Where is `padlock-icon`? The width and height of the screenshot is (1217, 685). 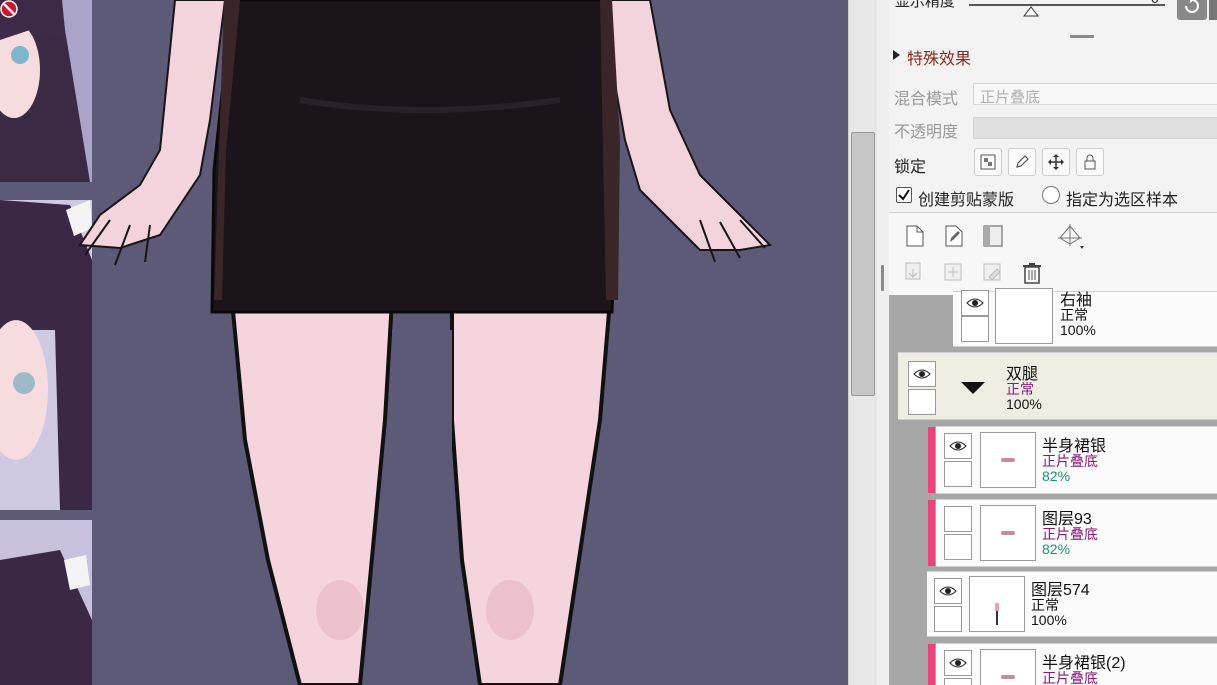
padlock-icon is located at coordinates (1090, 162).